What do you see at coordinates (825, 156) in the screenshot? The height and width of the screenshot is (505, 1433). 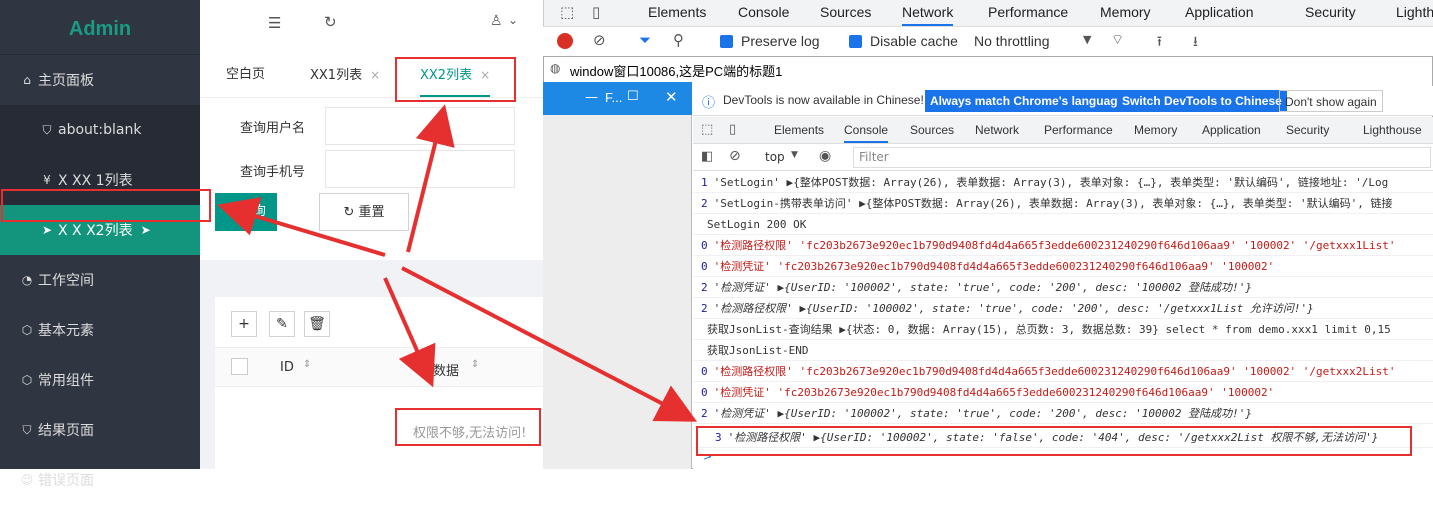 I see `eye-icon: ◉` at bounding box center [825, 156].